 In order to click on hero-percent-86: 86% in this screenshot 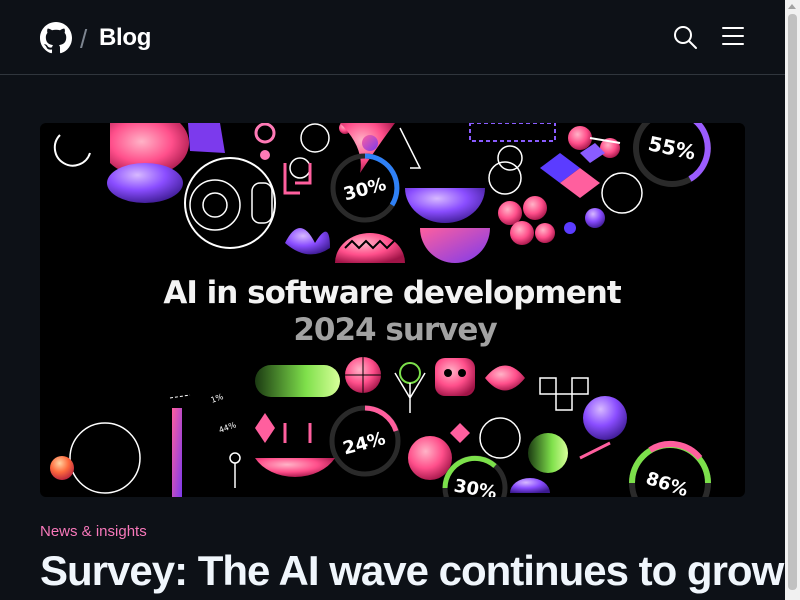, I will do `click(666, 482)`.